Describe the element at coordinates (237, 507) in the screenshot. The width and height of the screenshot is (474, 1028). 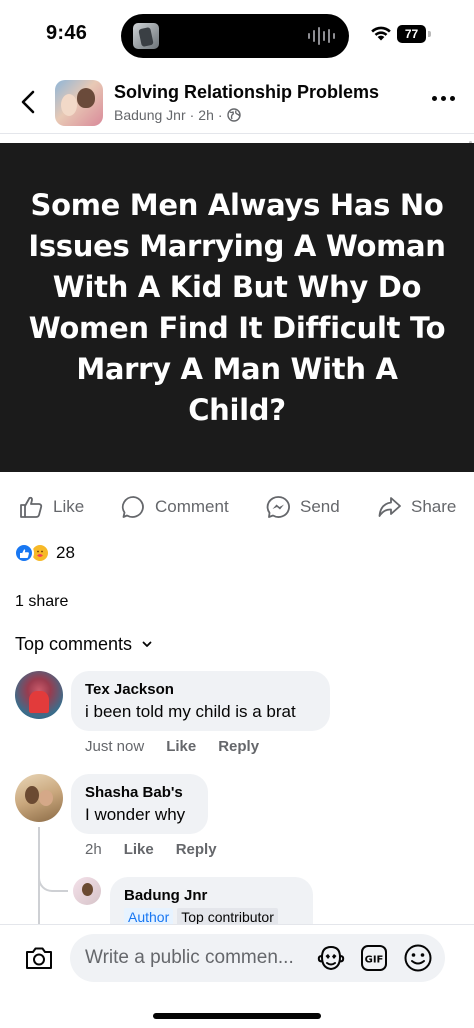
I see `post-actions: Like Comment Send Share` at that location.